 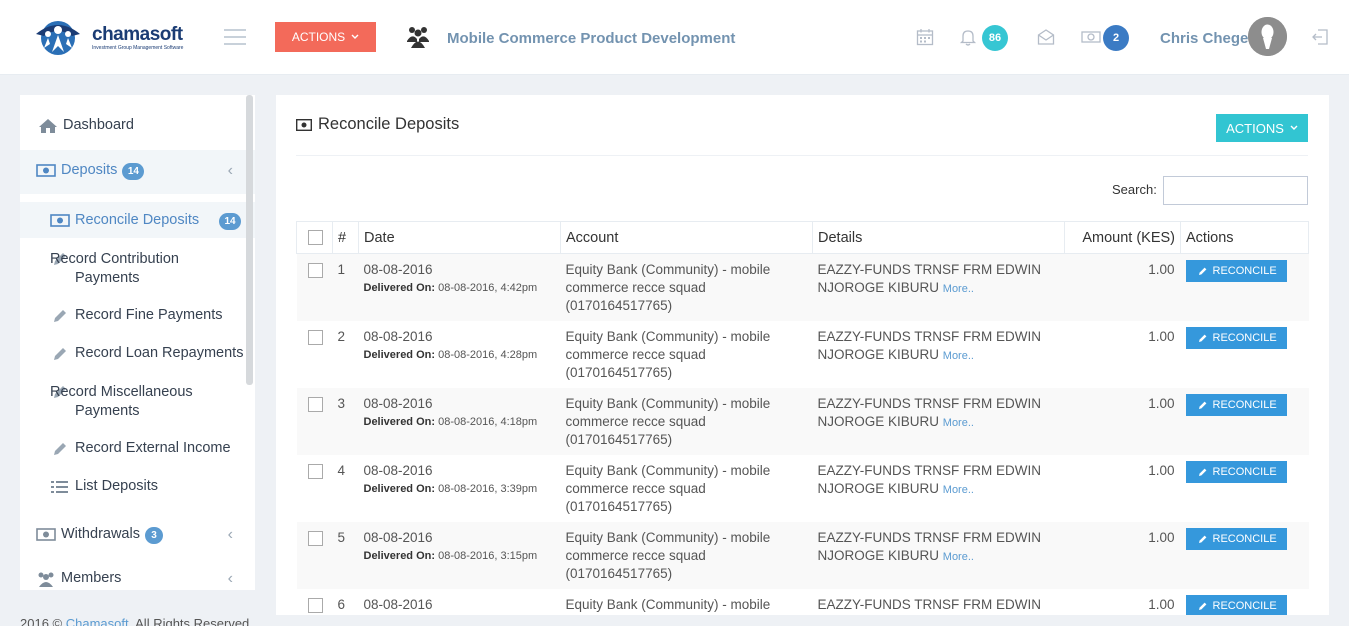 I want to click on sidebar-item-record-miscellaneous-payments: Record Miscellaneous Payments, so click(x=130, y=402).